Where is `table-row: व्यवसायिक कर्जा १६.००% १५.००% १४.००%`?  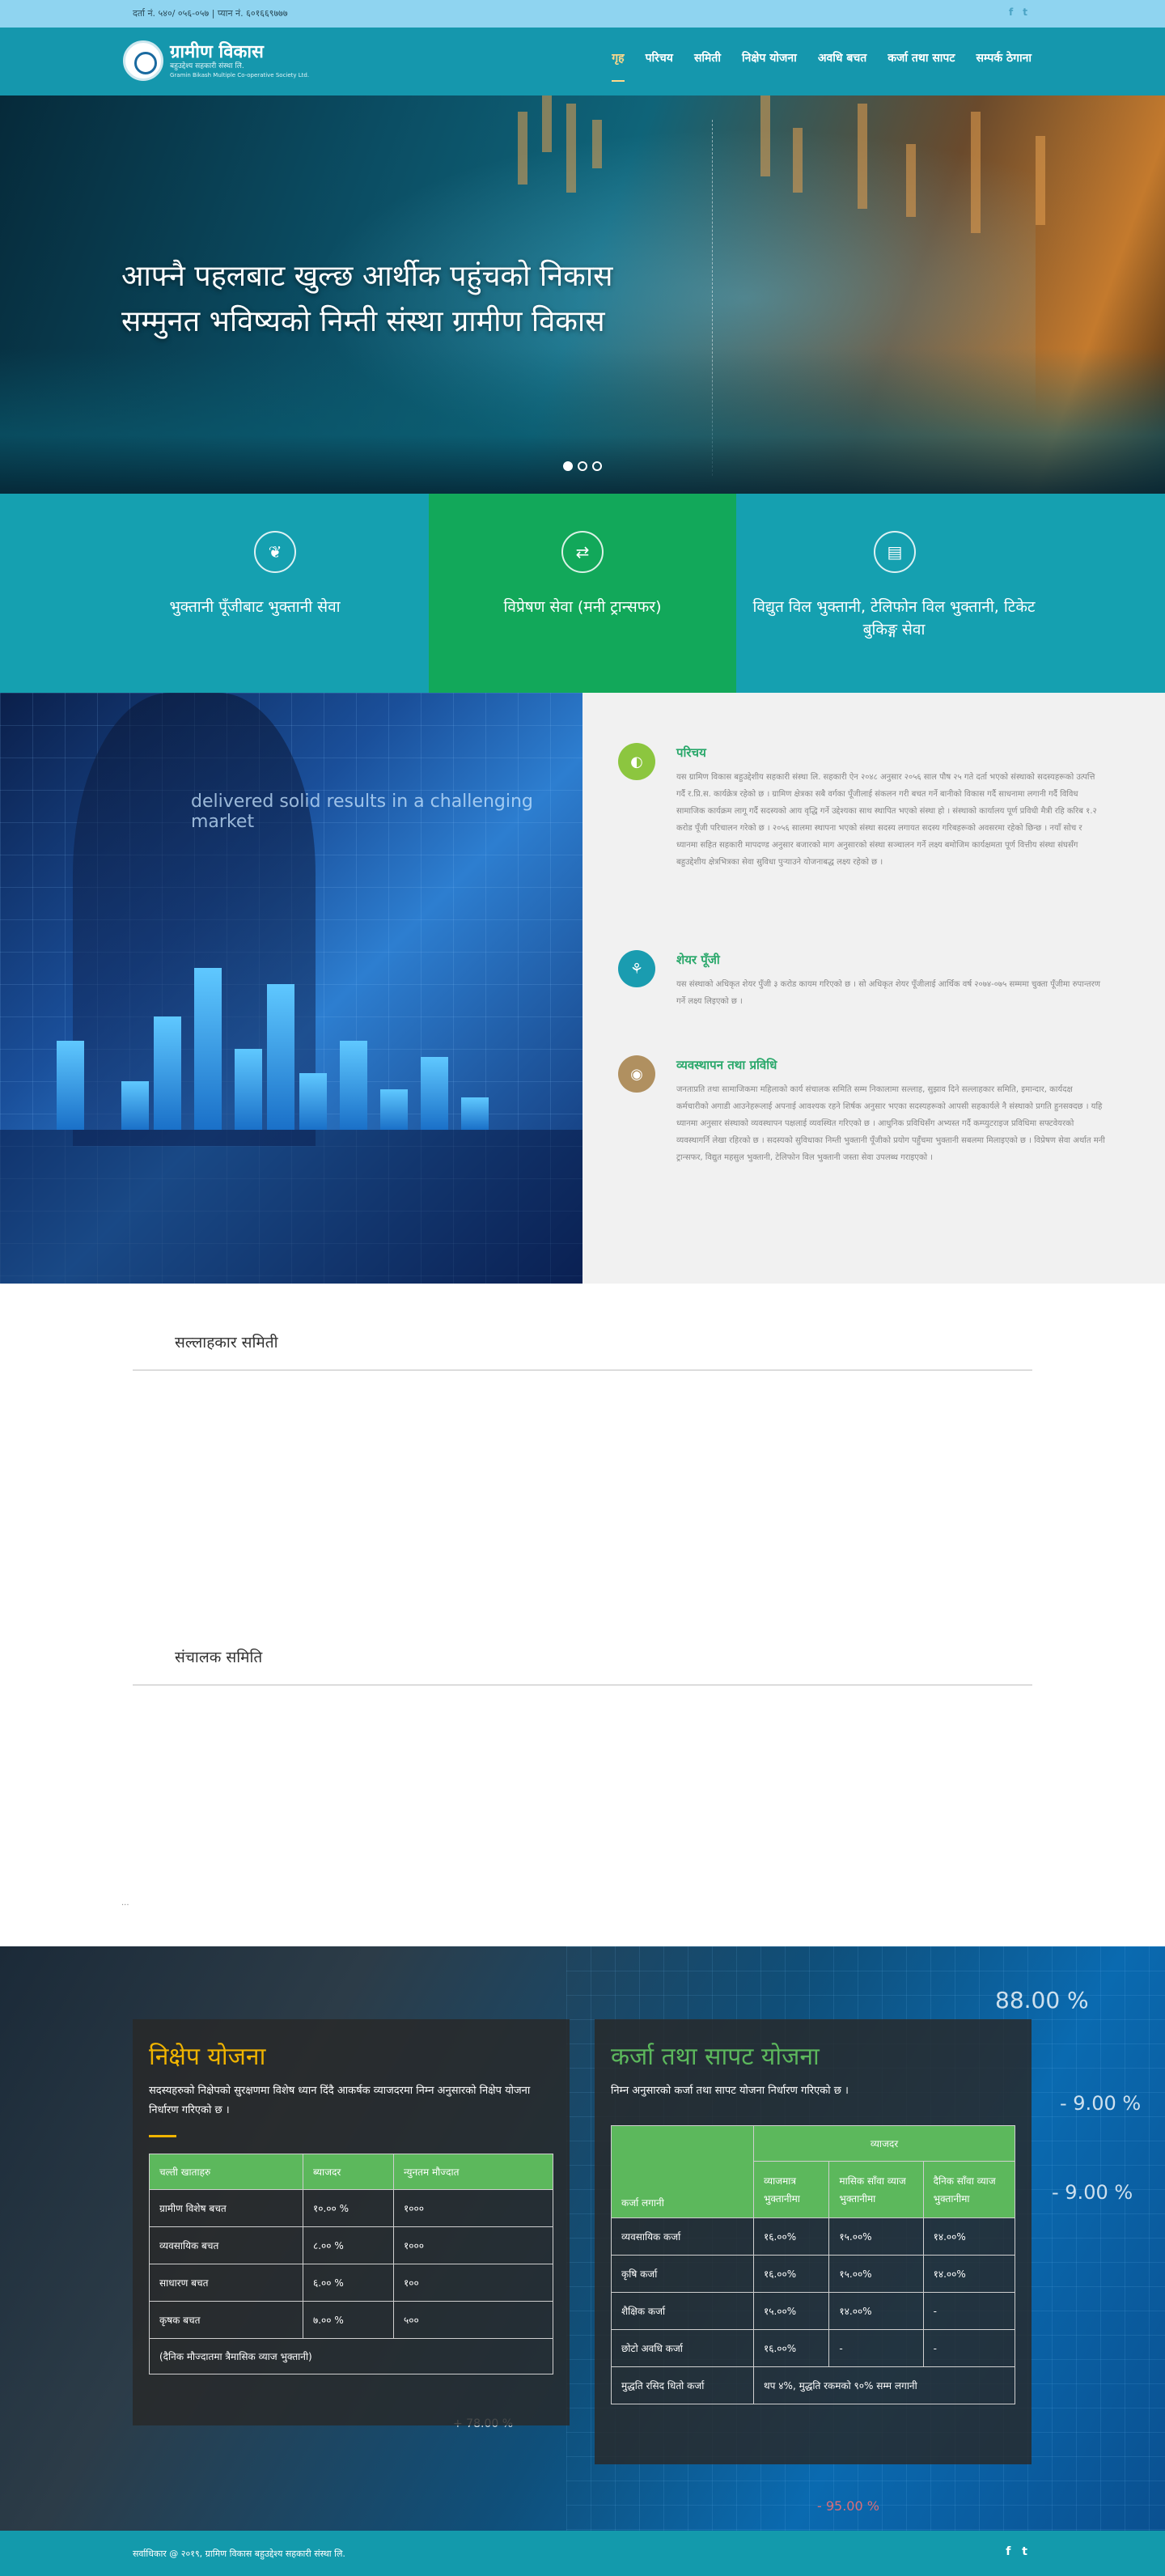
table-row: व्यवसायिक कर्जा १६.००% १५.००% १४.००% is located at coordinates (814, 2236).